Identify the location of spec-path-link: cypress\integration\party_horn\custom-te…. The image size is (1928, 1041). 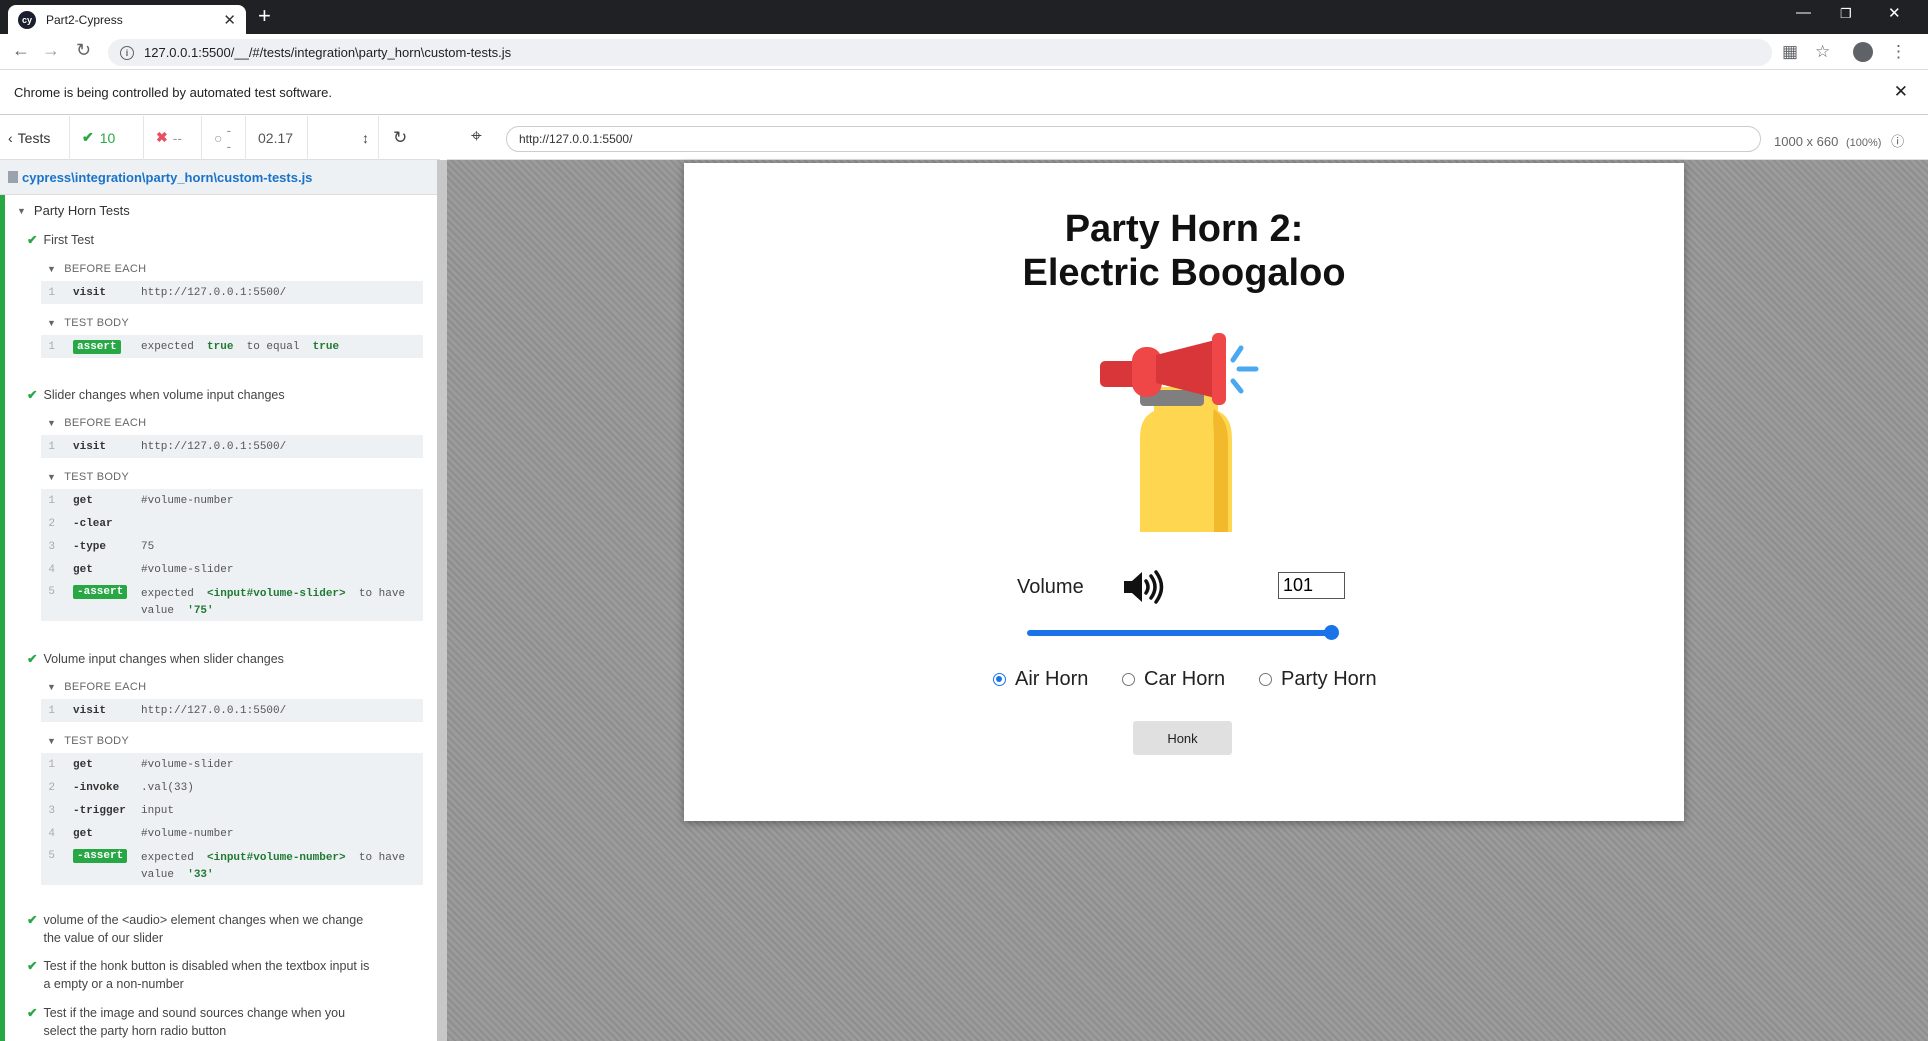
(167, 177).